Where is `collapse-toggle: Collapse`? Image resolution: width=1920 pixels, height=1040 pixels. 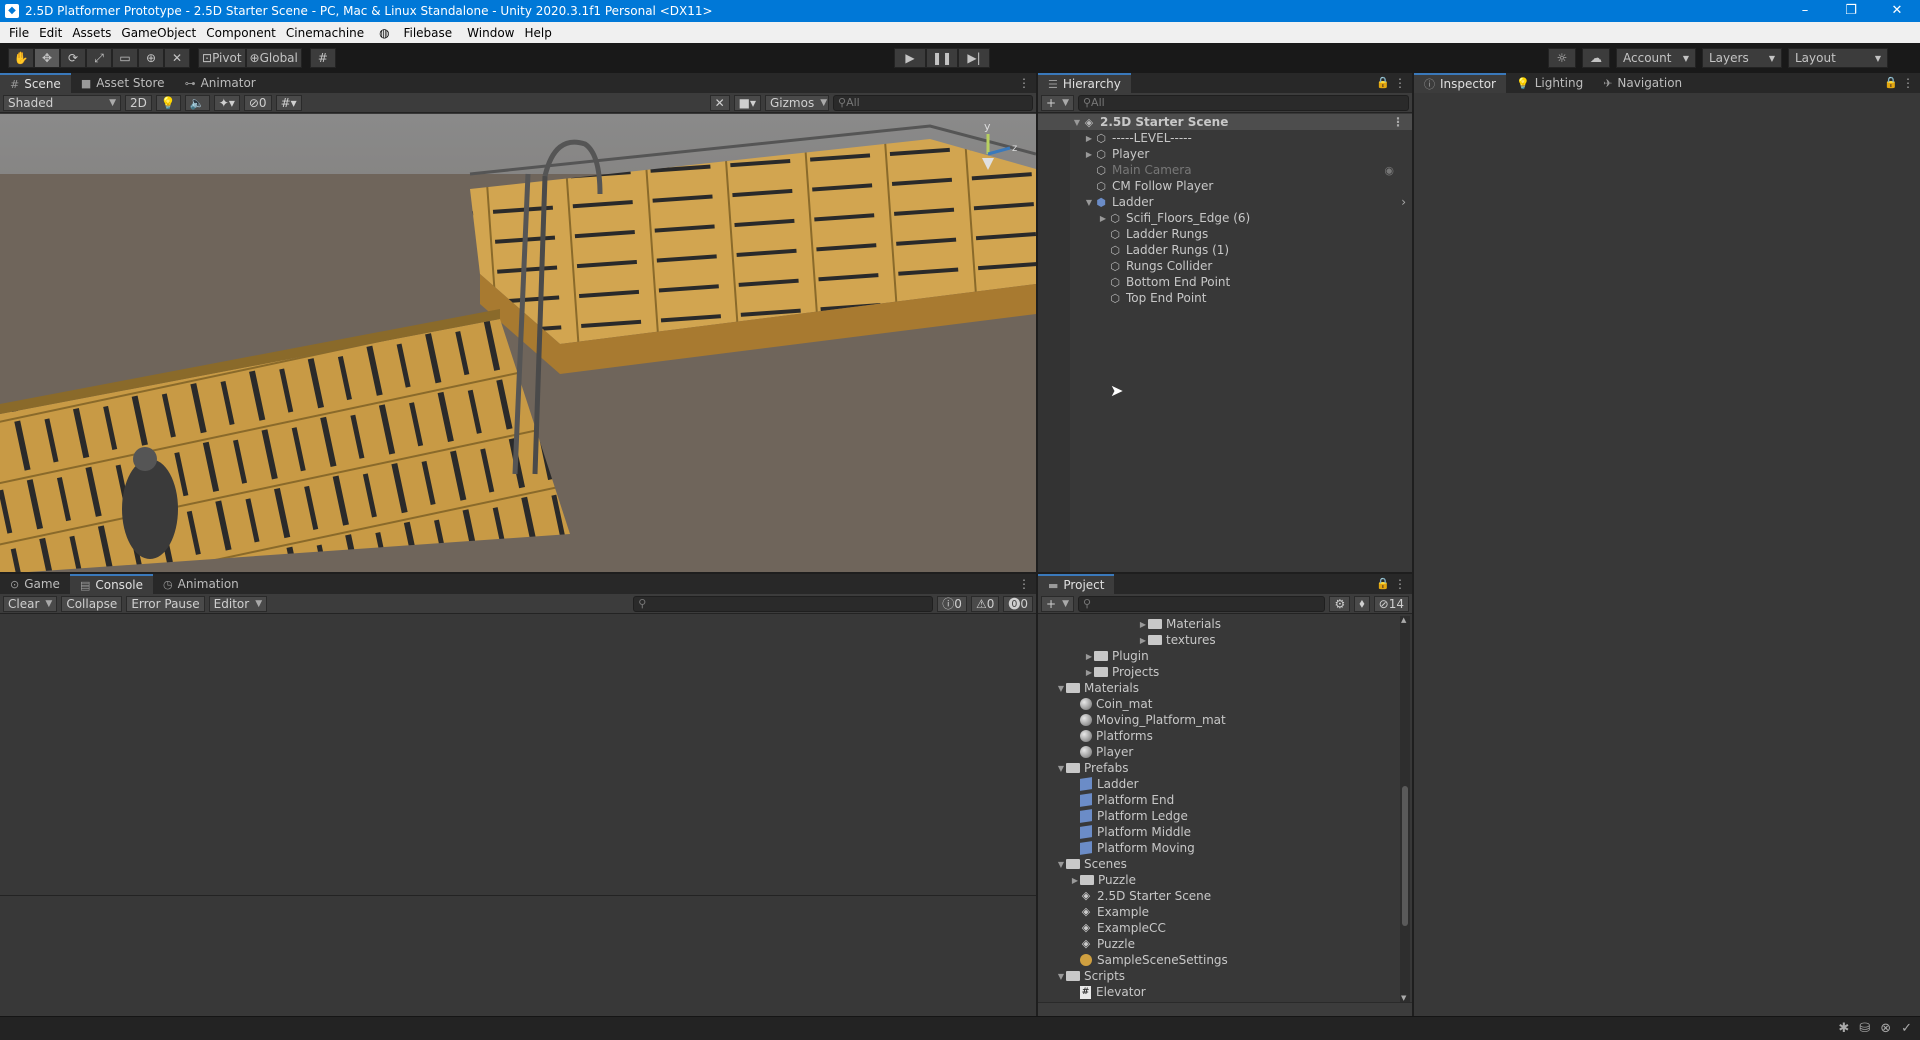 collapse-toggle: Collapse is located at coordinates (92, 603).